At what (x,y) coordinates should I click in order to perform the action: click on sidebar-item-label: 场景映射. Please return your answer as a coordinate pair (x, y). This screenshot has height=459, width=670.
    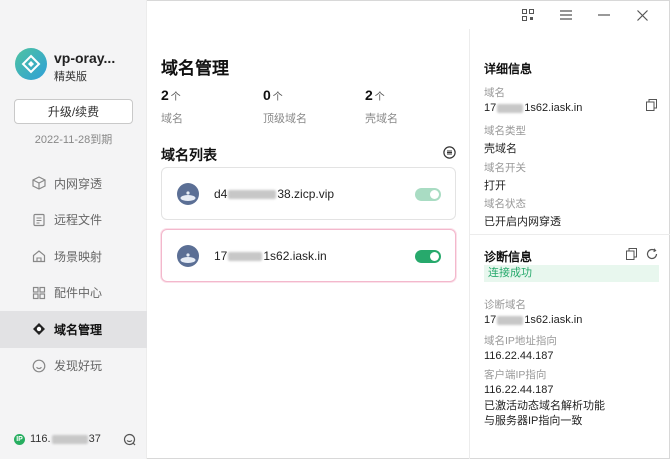
    Looking at the image, I should click on (78, 256).